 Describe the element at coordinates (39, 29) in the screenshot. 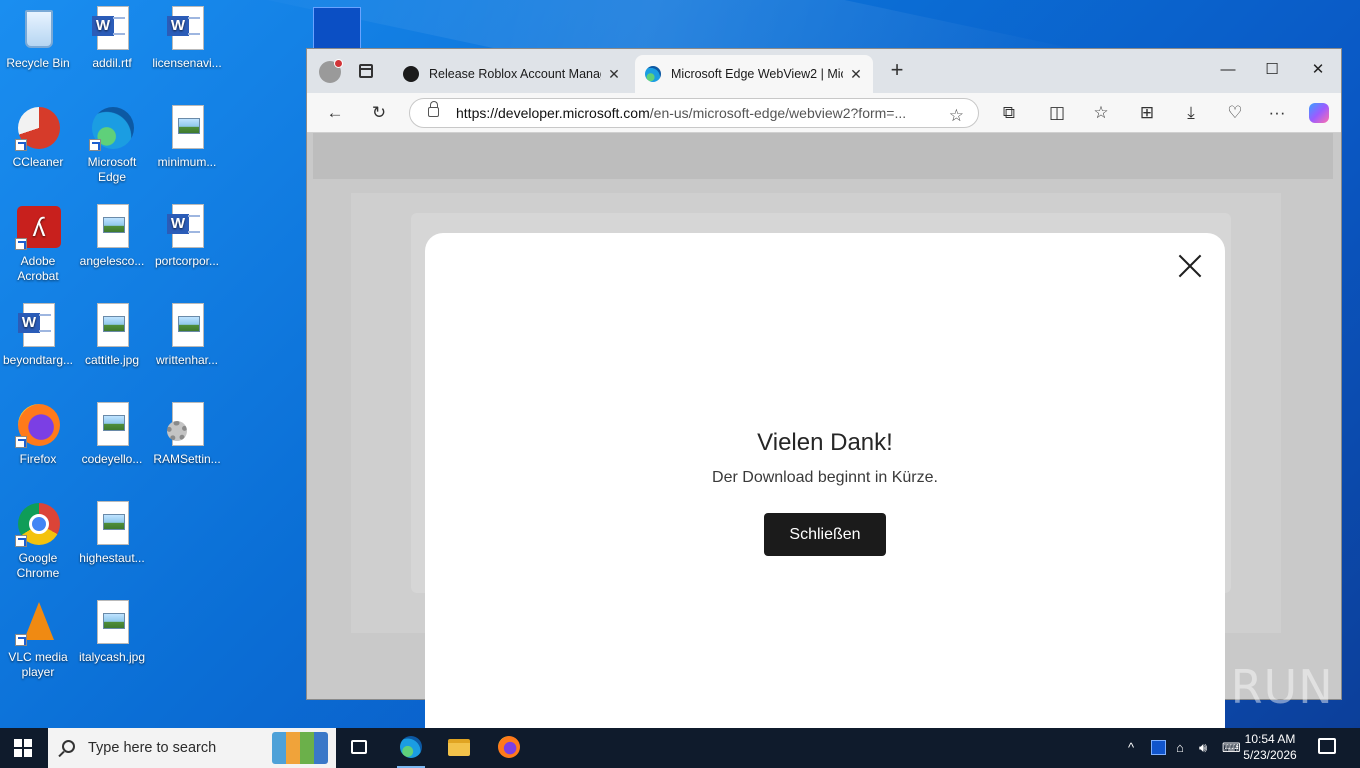

I see `recycle-bin-icon` at that location.